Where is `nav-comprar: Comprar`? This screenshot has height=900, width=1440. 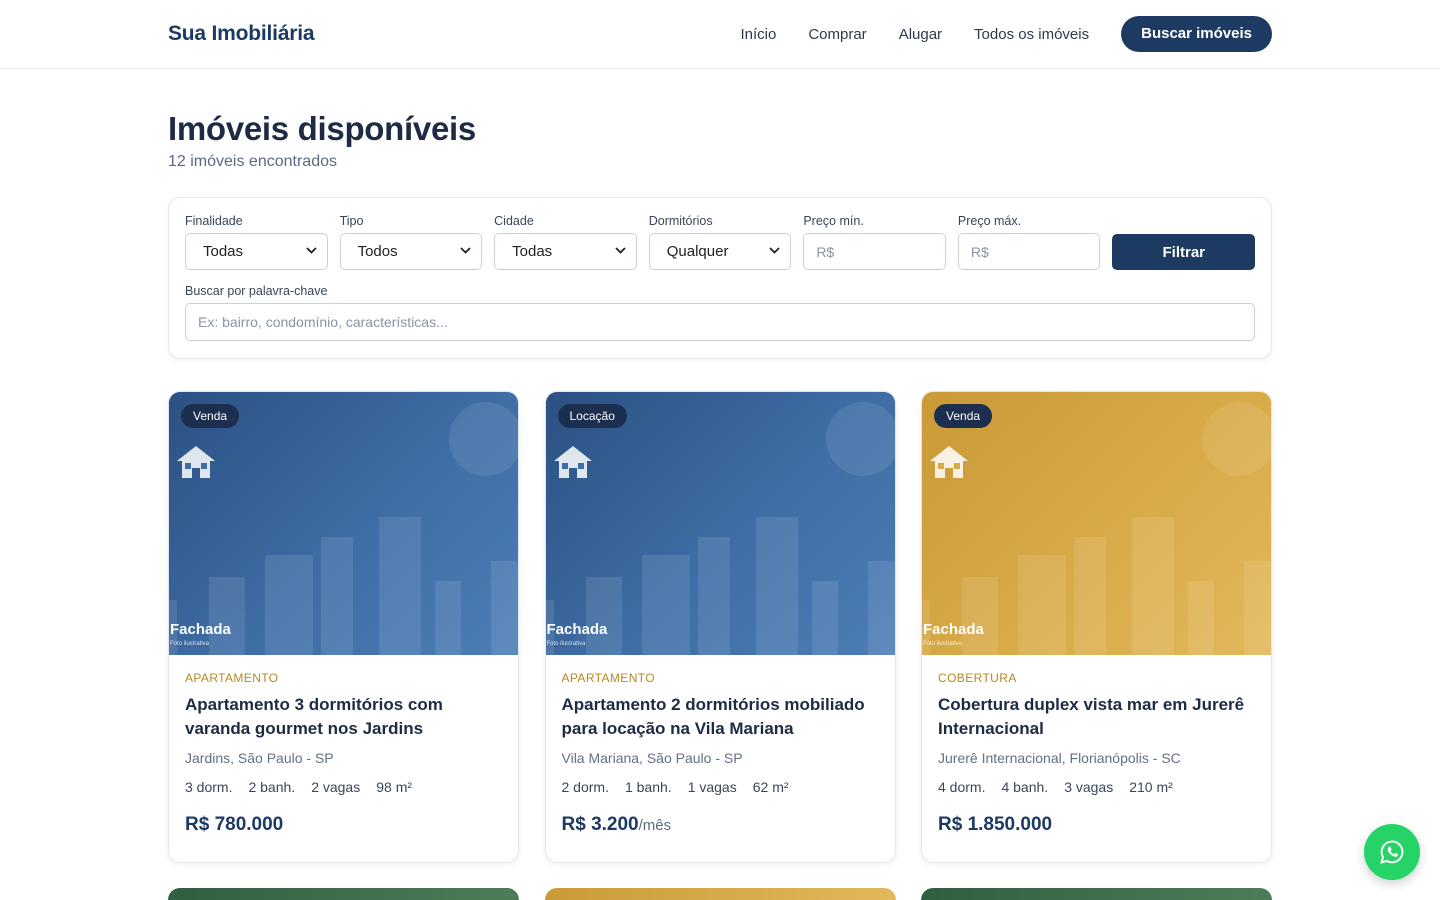
nav-comprar: Comprar is located at coordinates (837, 34).